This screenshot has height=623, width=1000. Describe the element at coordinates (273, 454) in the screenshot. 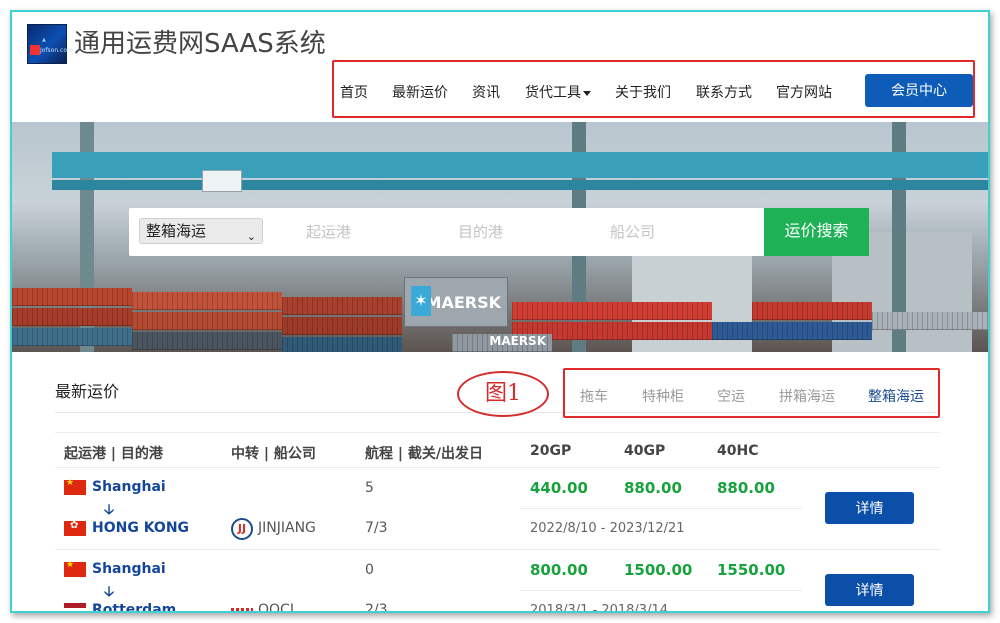

I see `col-transit-carrier: 中转 | 船公司` at that location.